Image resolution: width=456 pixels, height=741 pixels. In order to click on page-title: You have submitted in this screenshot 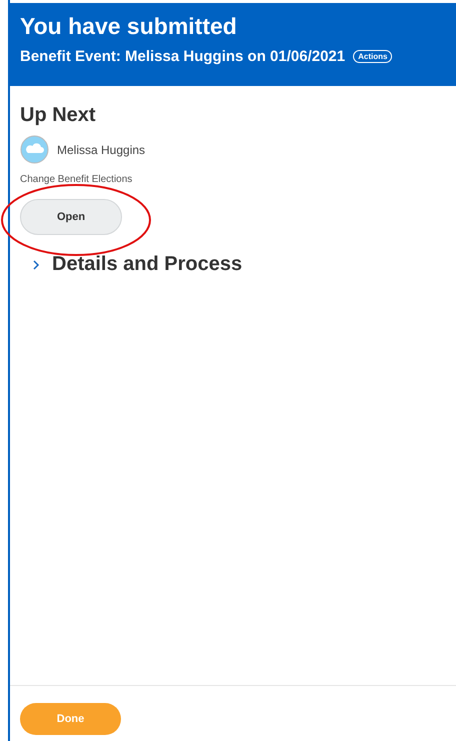, I will do `click(129, 26)`.